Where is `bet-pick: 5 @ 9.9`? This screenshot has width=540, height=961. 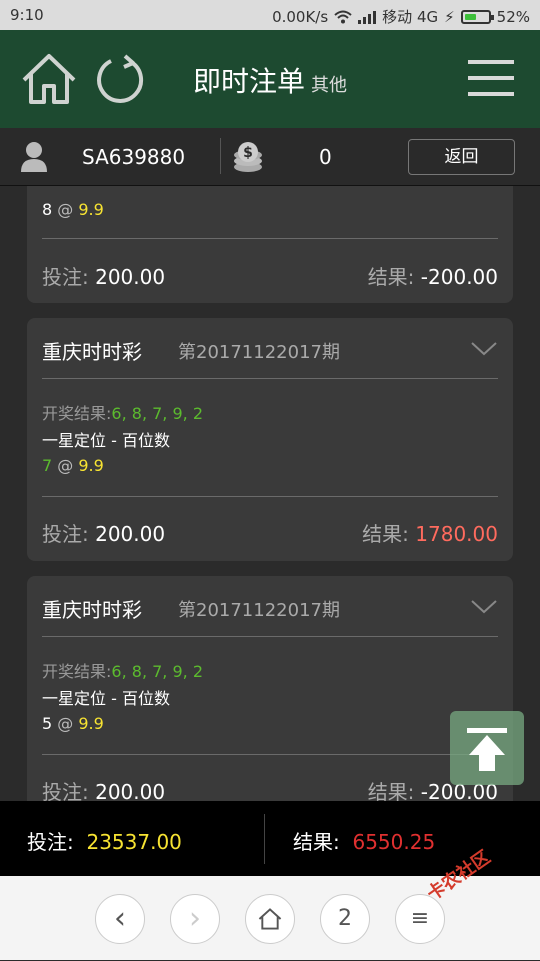 bet-pick: 5 @ 9.9 is located at coordinates (73, 723).